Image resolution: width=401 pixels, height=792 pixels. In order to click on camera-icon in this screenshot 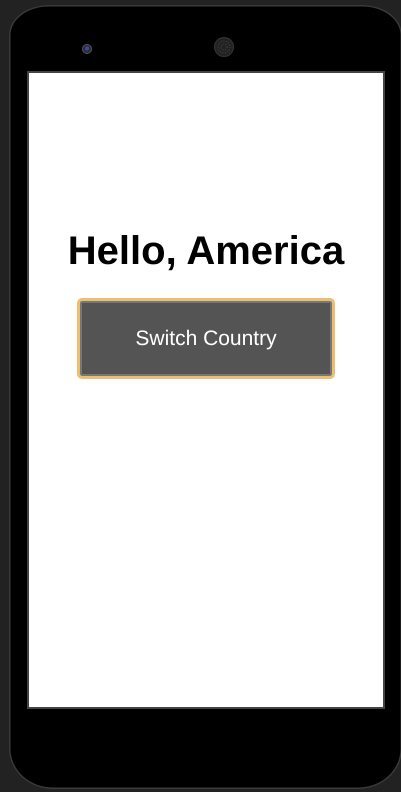, I will do `click(87, 49)`.